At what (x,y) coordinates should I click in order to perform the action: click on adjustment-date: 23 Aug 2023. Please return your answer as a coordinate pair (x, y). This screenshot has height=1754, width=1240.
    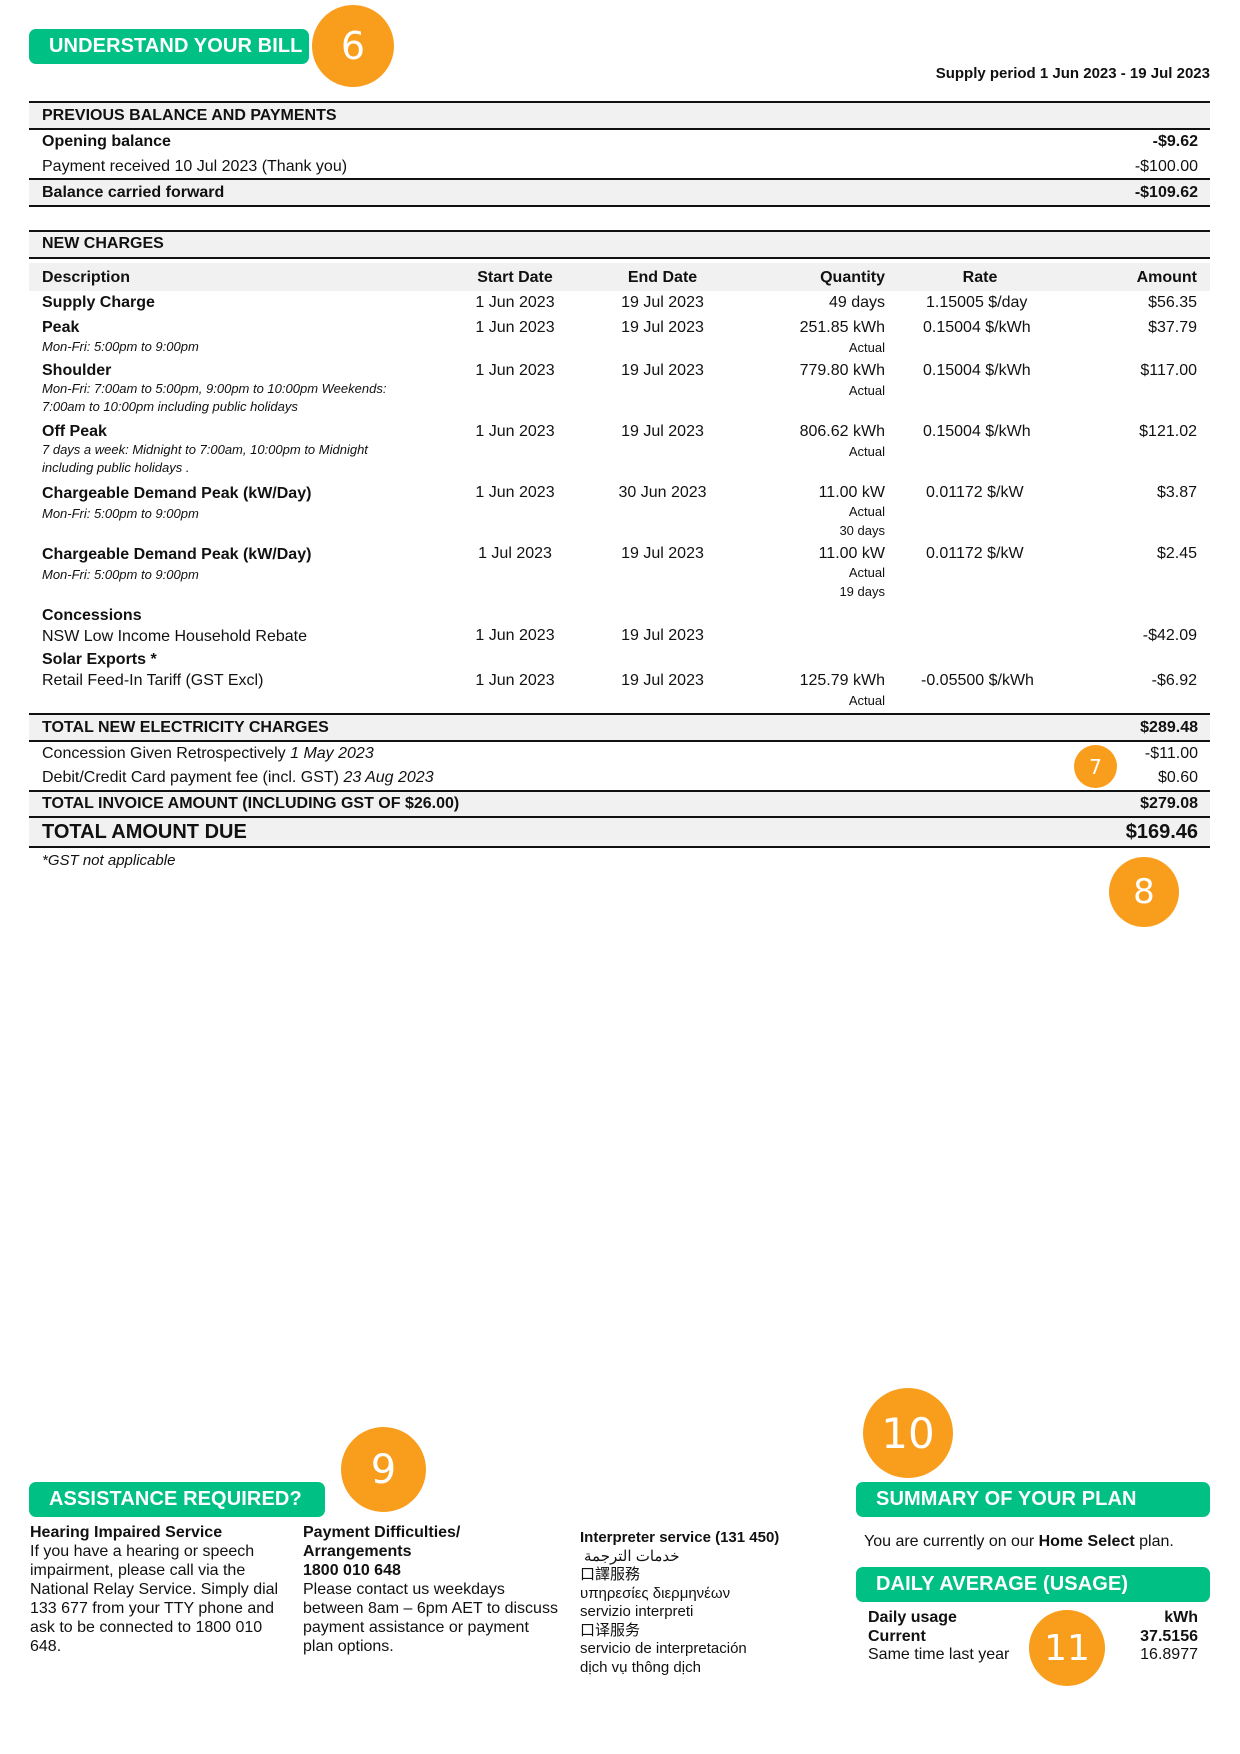
    Looking at the image, I should click on (388, 777).